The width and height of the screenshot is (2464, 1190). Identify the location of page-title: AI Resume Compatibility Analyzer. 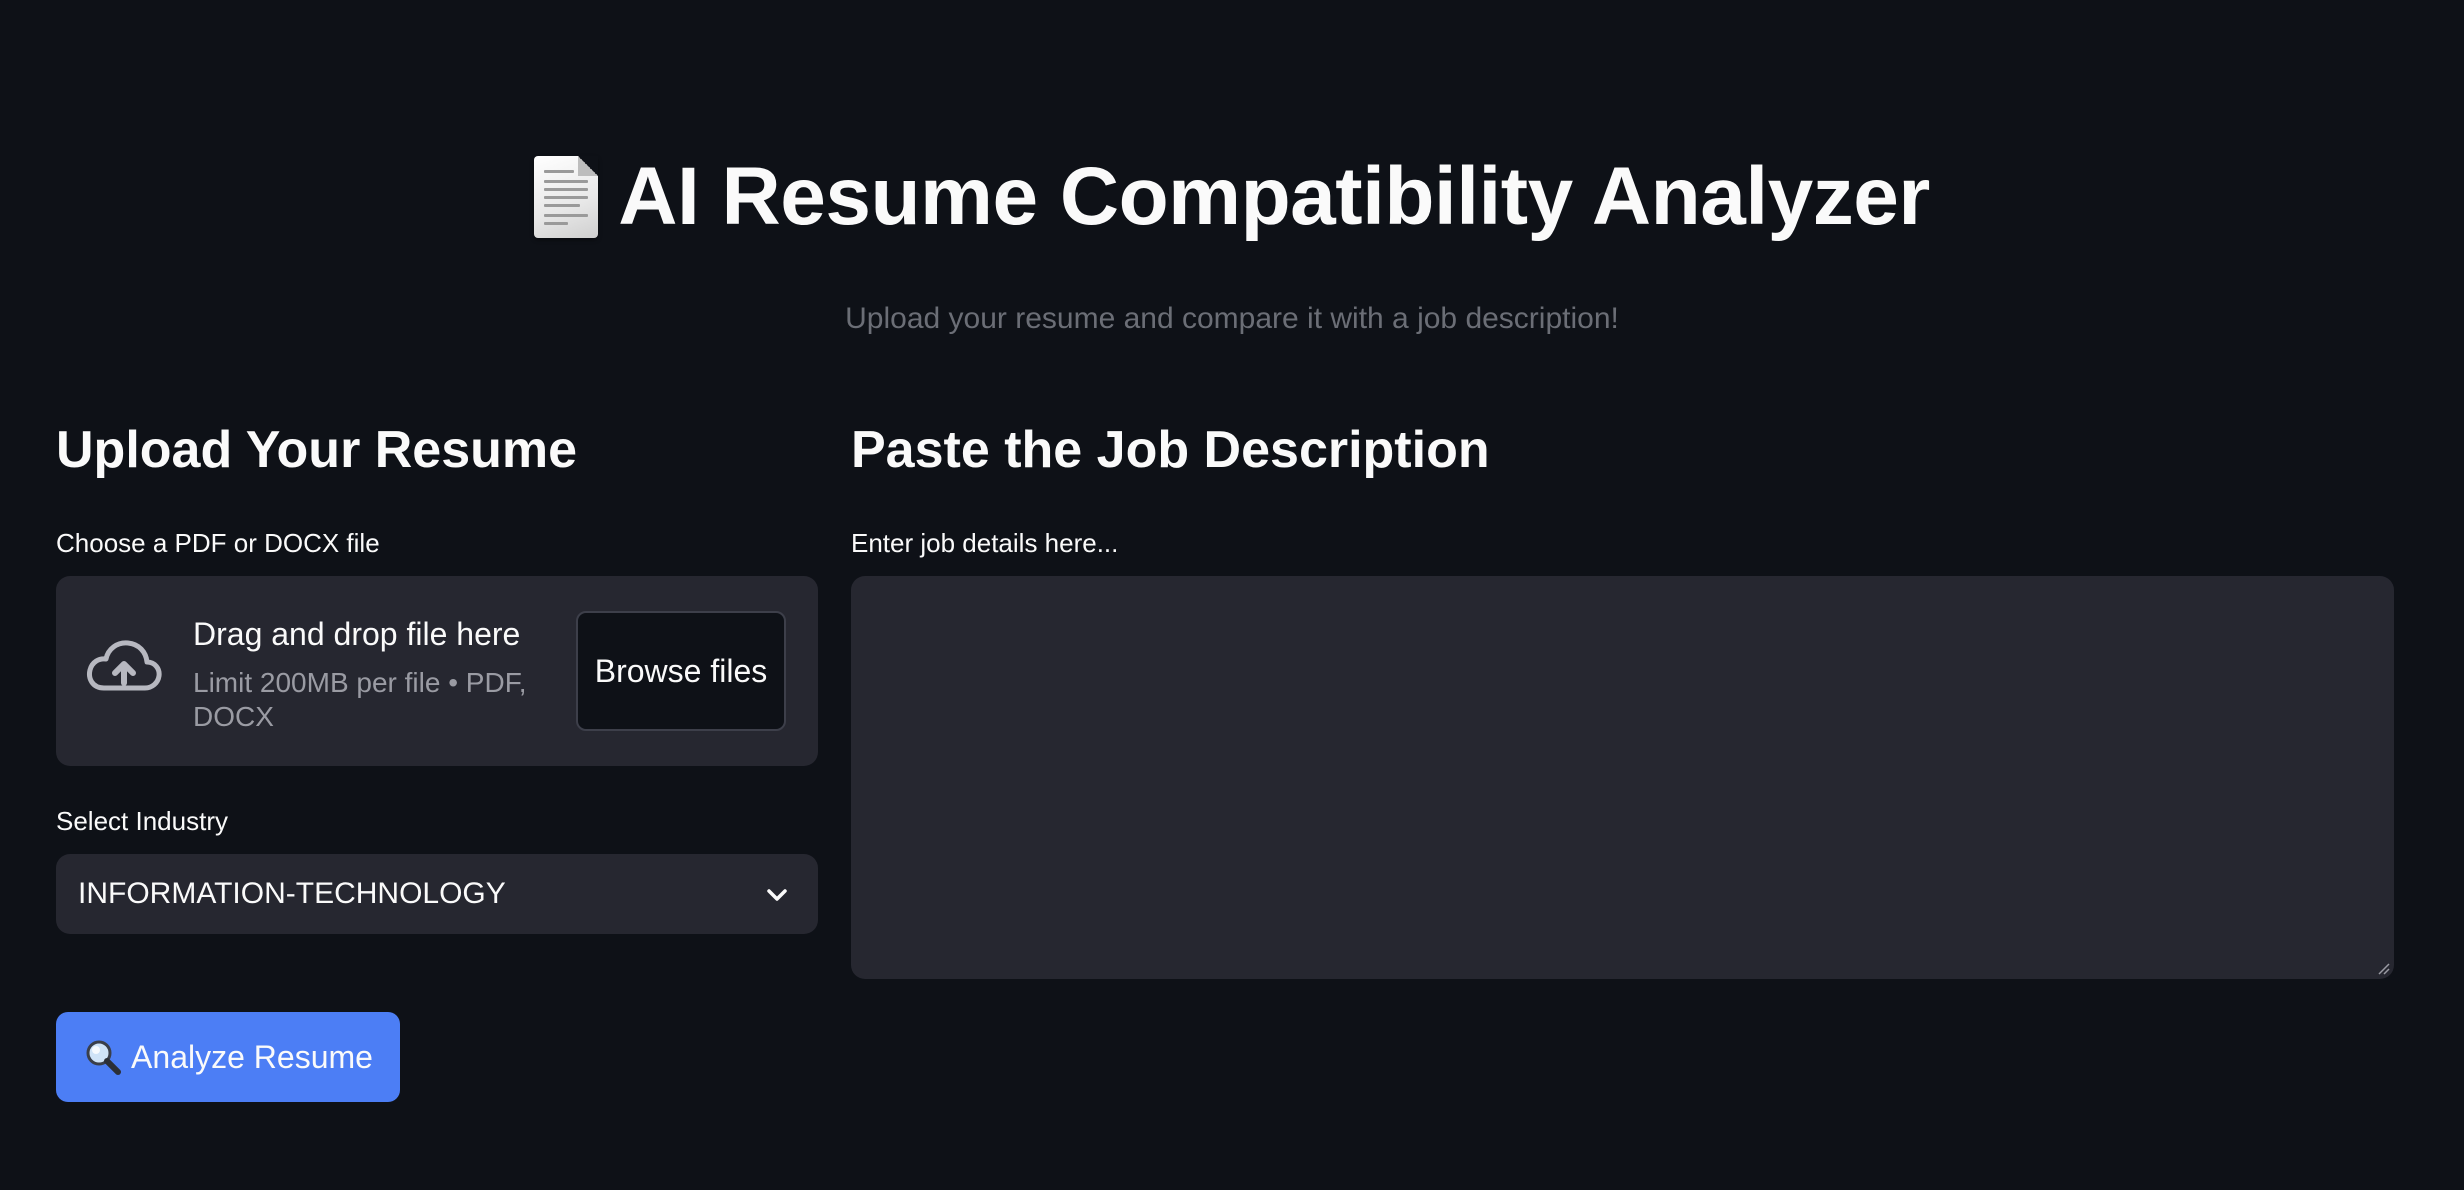
(1232, 197).